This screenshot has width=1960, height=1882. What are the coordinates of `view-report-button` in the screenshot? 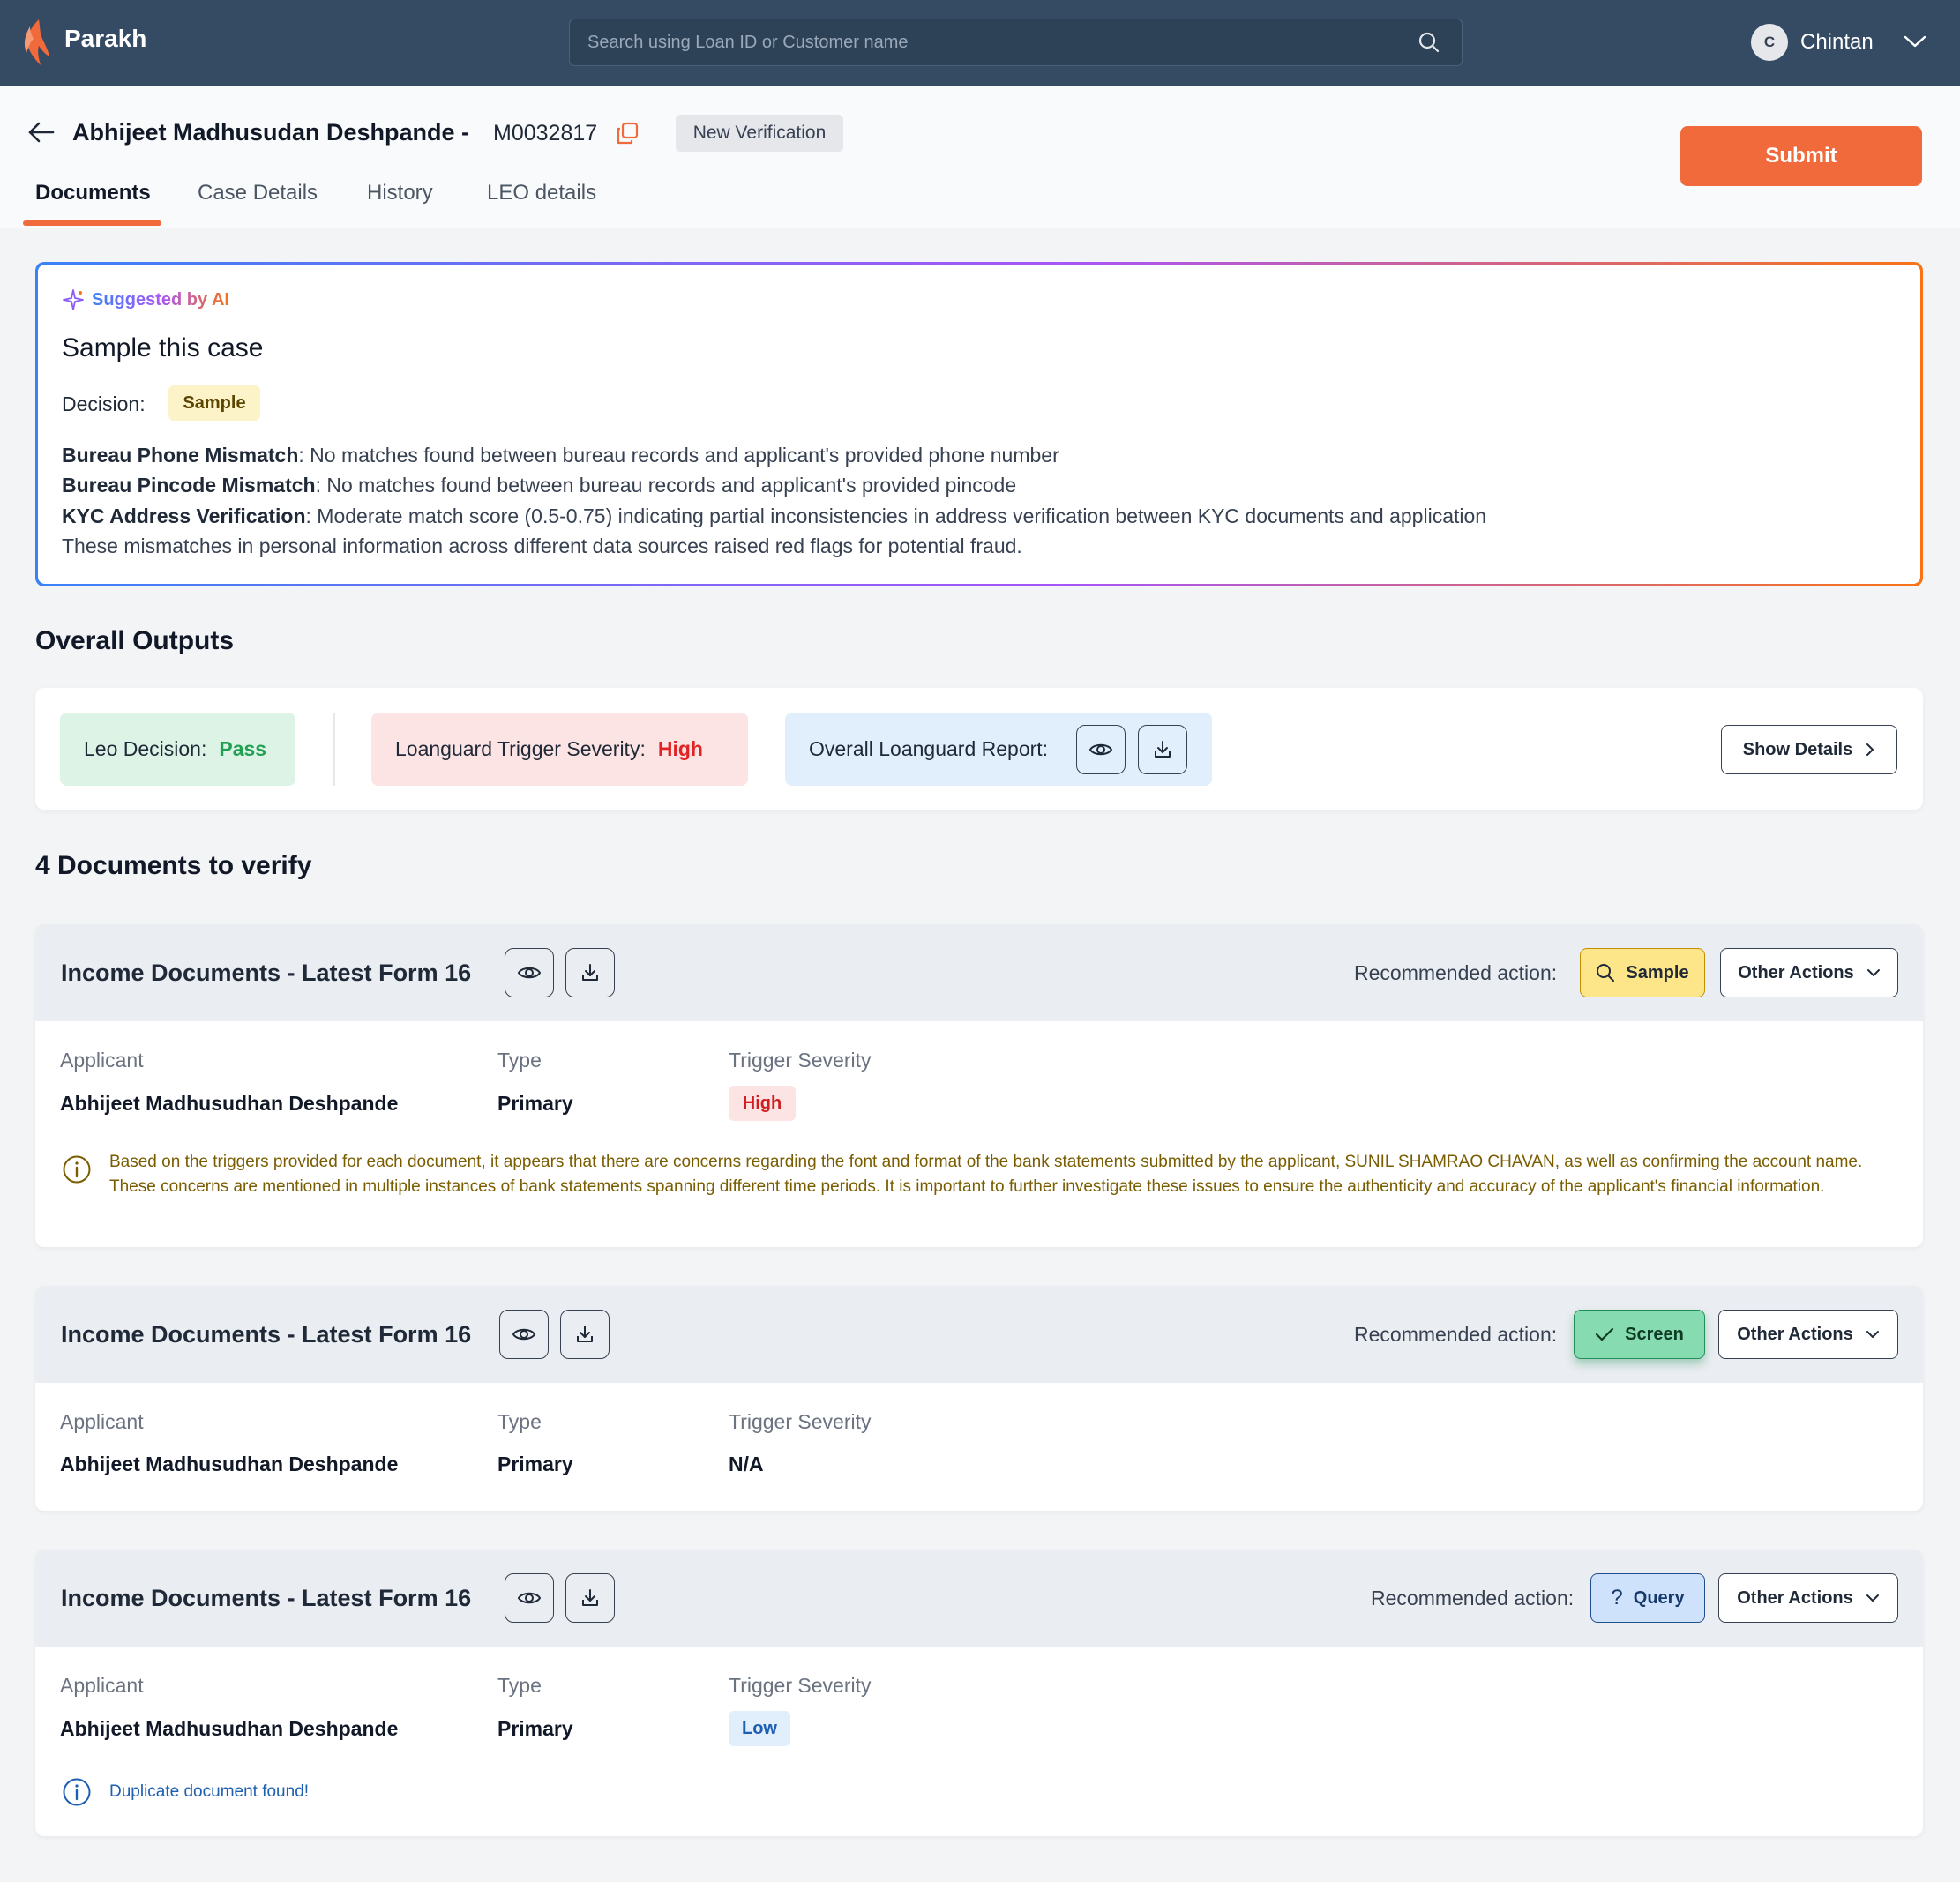 It's located at (1101, 749).